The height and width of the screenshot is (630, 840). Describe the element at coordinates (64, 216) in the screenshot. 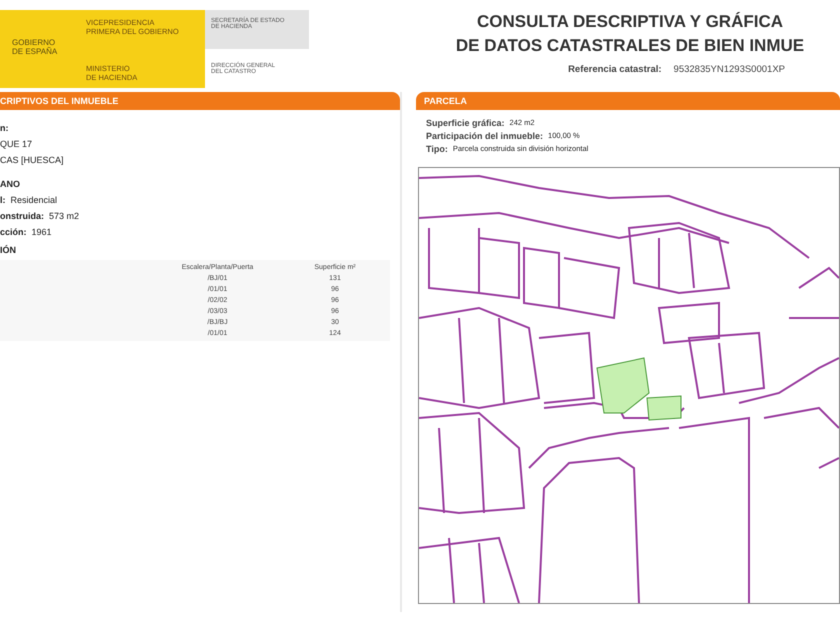

I see `field-value: 573 m2` at that location.